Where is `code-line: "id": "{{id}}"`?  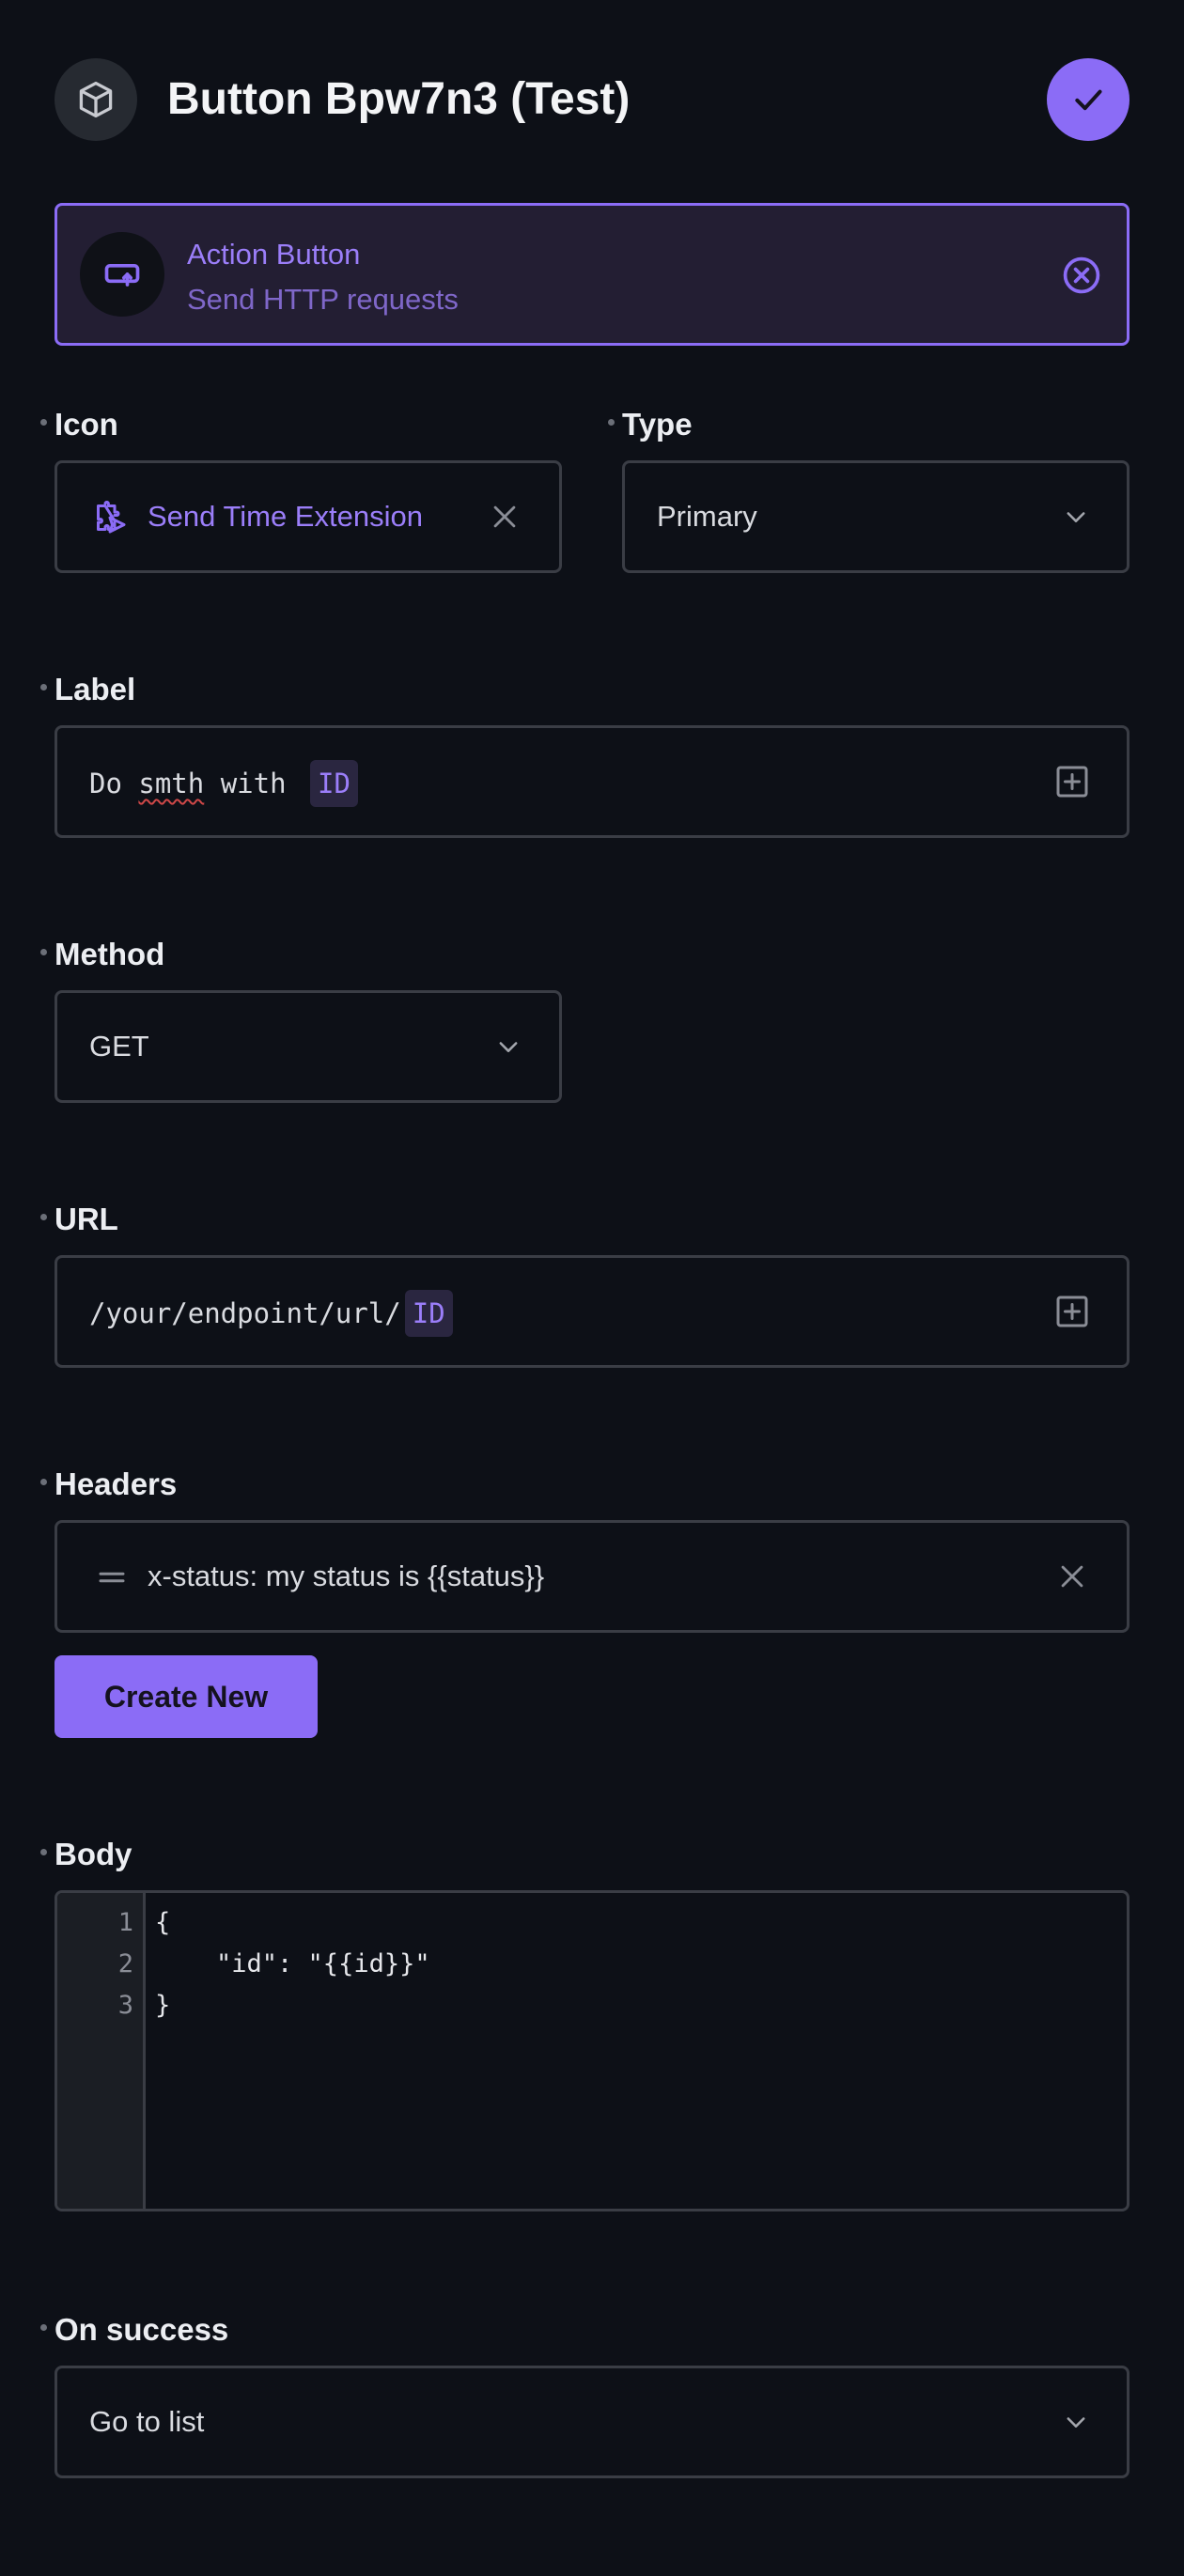
code-line: "id": "{{id}}" is located at coordinates (292, 1964).